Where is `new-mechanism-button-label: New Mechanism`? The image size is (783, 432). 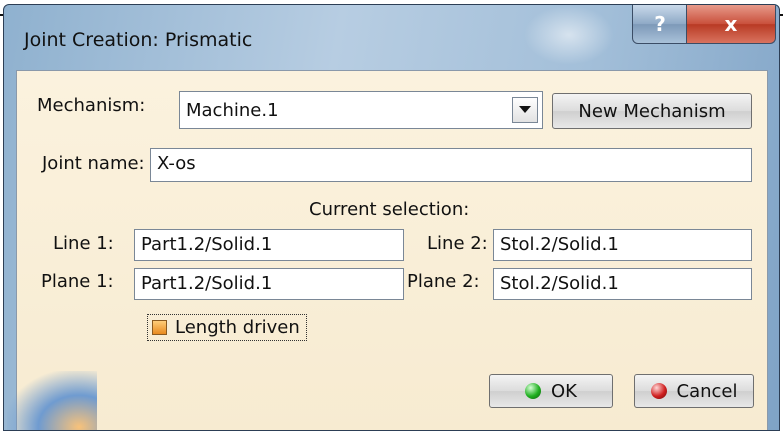 new-mechanism-button-label: New Mechanism is located at coordinates (652, 111).